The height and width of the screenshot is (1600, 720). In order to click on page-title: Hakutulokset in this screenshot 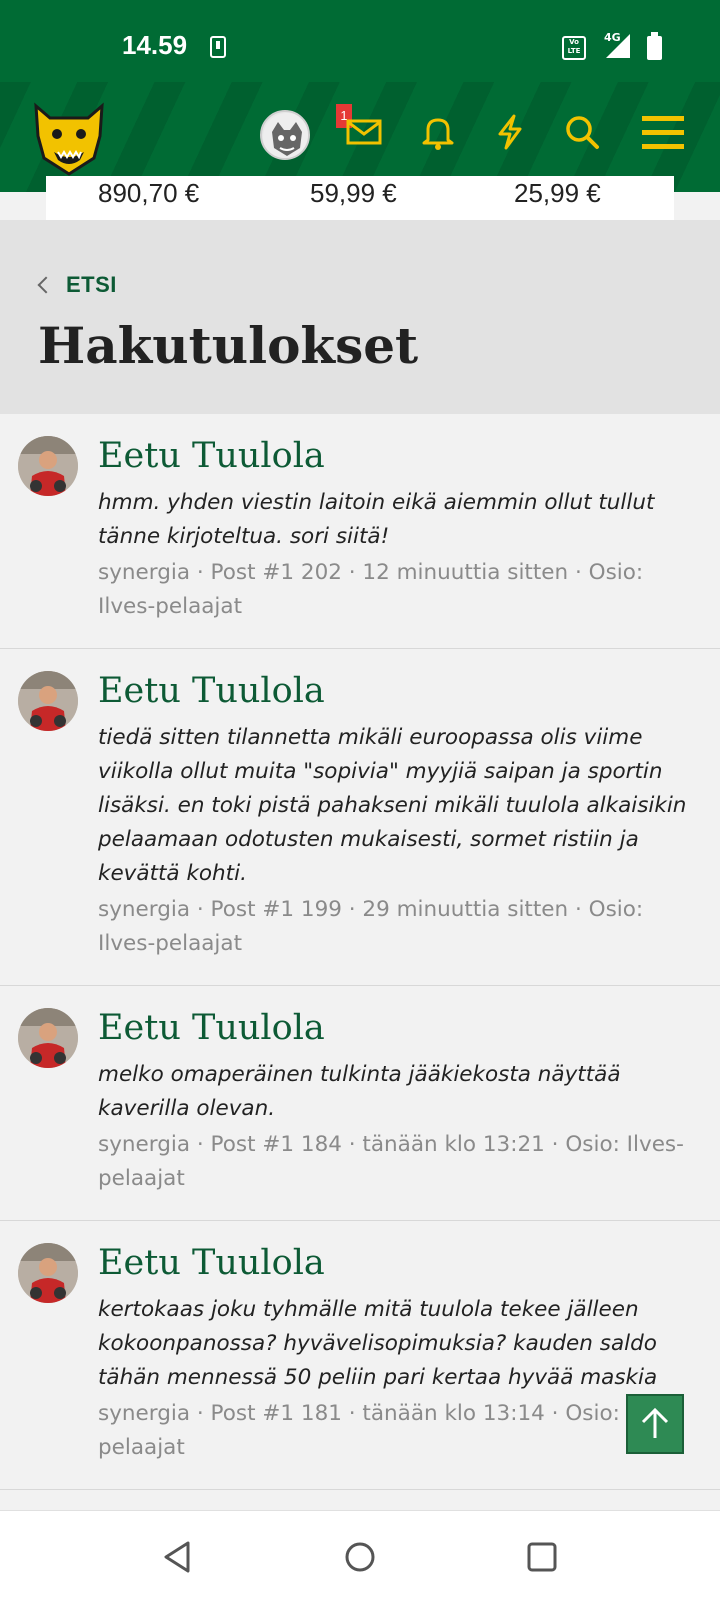, I will do `click(228, 345)`.